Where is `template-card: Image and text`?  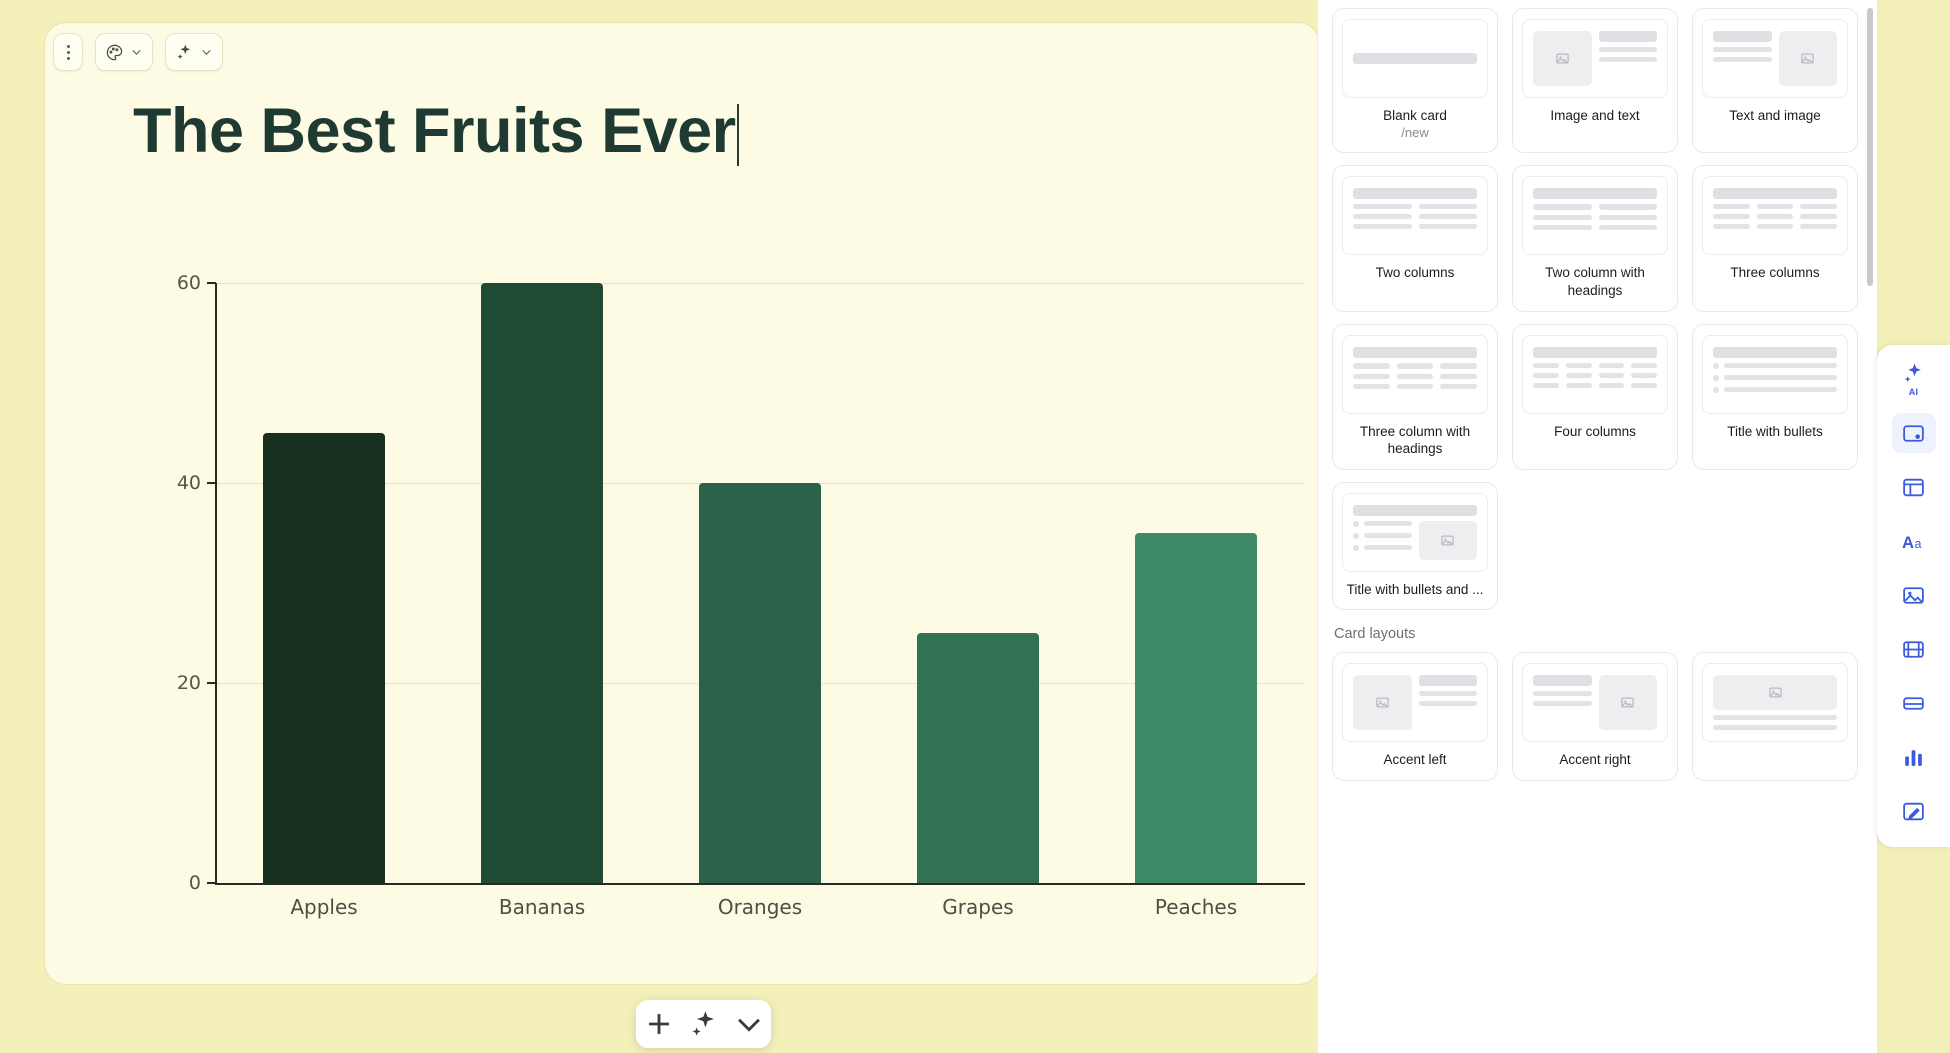
template-card: Image and text is located at coordinates (1595, 81).